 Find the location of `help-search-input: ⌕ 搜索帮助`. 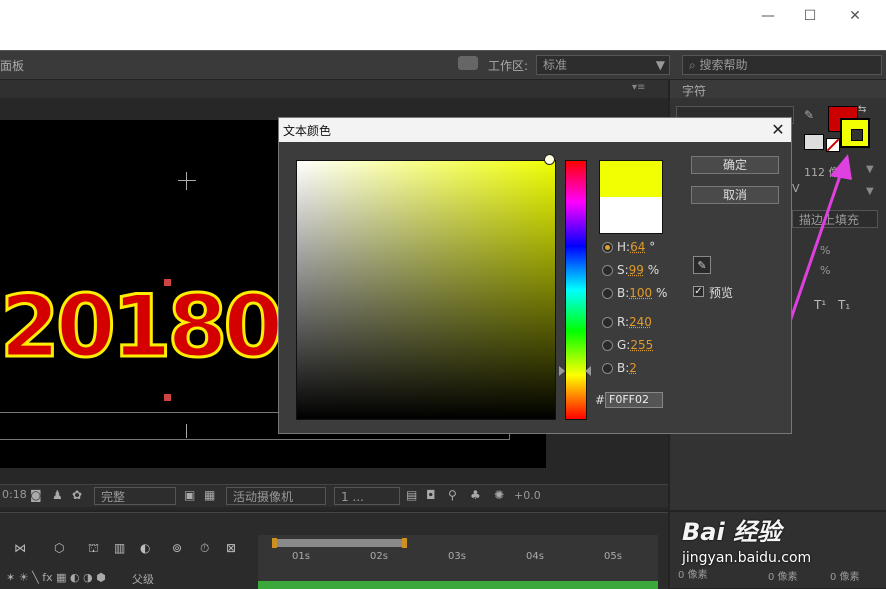

help-search-input: ⌕ 搜索帮助 is located at coordinates (782, 65).